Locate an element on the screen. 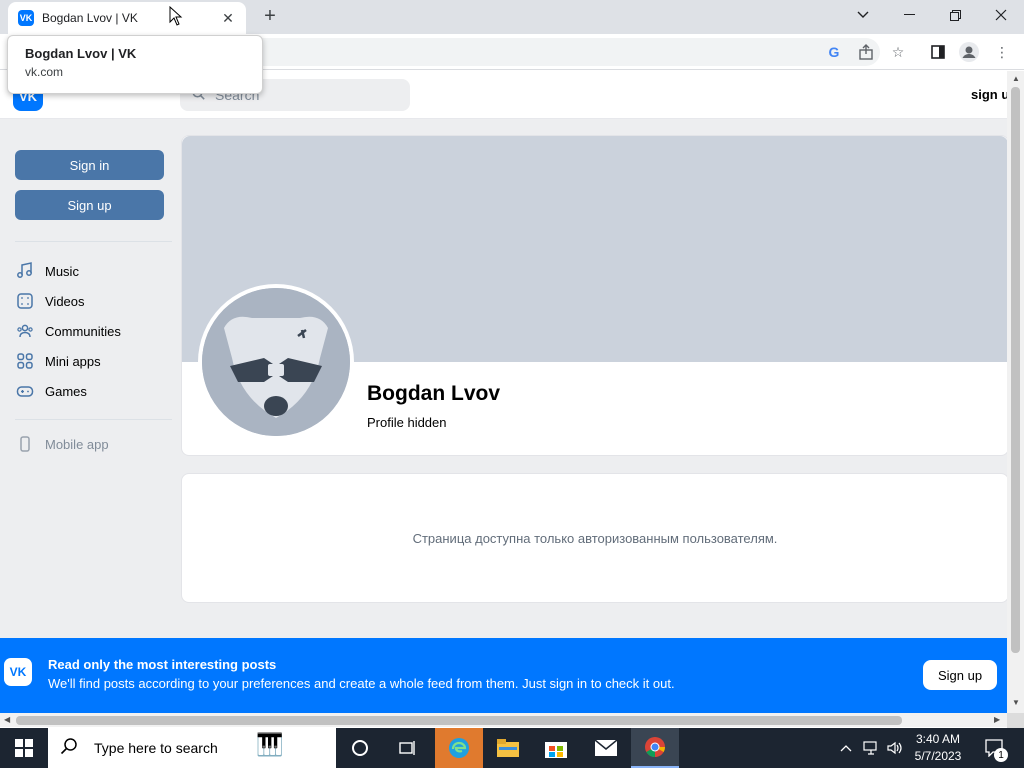 The height and width of the screenshot is (768, 1024). network-icon is located at coordinates (871, 748).